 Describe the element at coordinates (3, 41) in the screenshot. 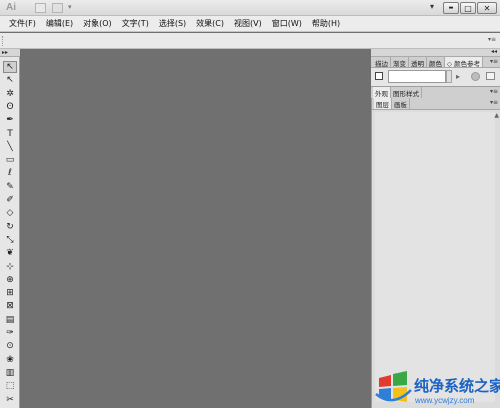

I see `control-bar-grip` at that location.